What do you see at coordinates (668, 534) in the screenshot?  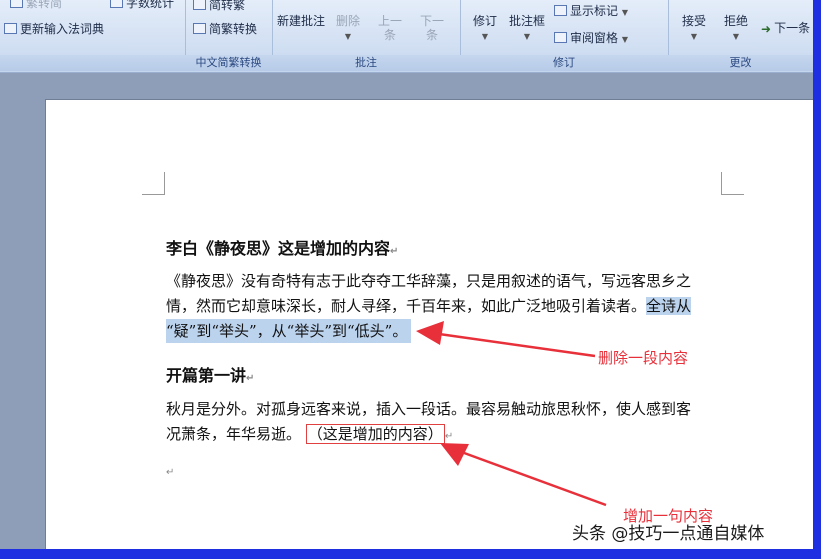 I see `watermark: 头条 @技巧一点通自媒体` at bounding box center [668, 534].